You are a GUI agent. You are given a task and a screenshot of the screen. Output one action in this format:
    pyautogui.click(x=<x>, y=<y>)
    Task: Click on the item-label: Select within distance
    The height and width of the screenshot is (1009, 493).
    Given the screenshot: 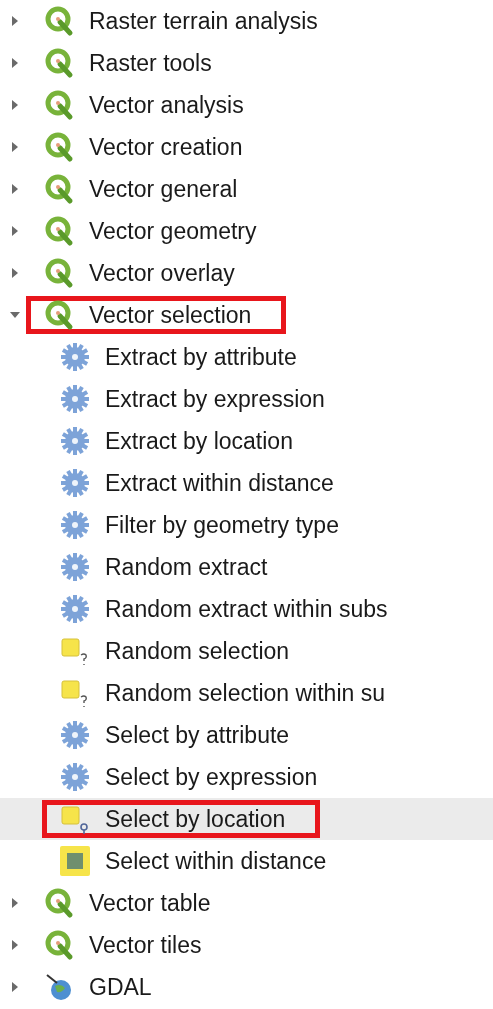 What is the action you would take?
    pyautogui.click(x=216, y=861)
    